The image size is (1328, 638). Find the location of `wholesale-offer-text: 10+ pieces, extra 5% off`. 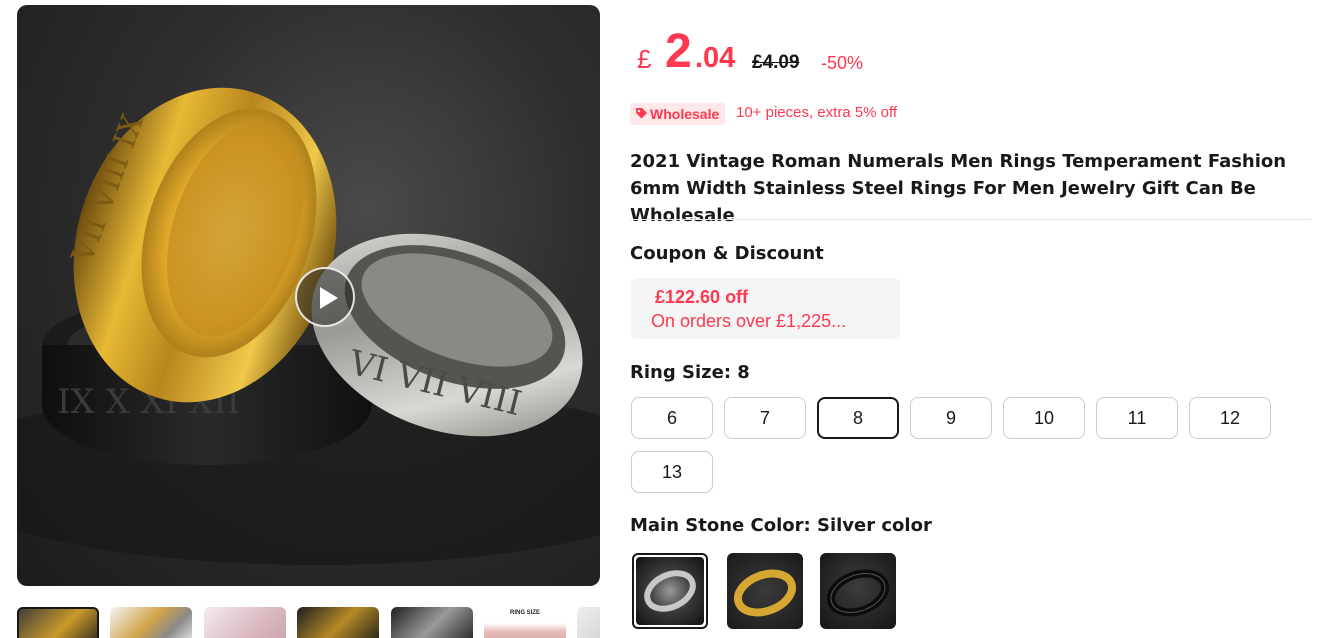

wholesale-offer-text: 10+ pieces, extra 5% off is located at coordinates (817, 112).